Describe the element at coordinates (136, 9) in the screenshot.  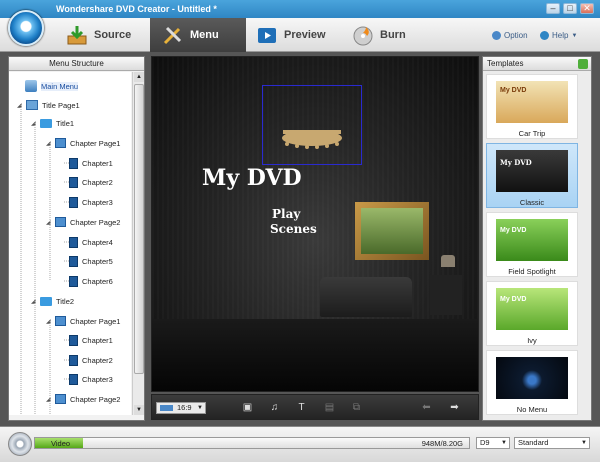
I see `window-title: Wondershare DVD Creator - Untitled *` at that location.